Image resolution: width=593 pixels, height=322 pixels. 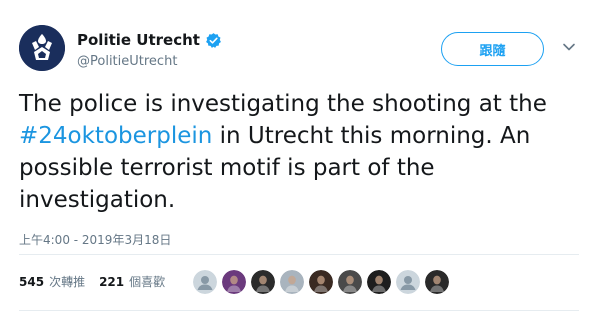 I want to click on likes-stat: 221 個喜歡, so click(x=132, y=281).